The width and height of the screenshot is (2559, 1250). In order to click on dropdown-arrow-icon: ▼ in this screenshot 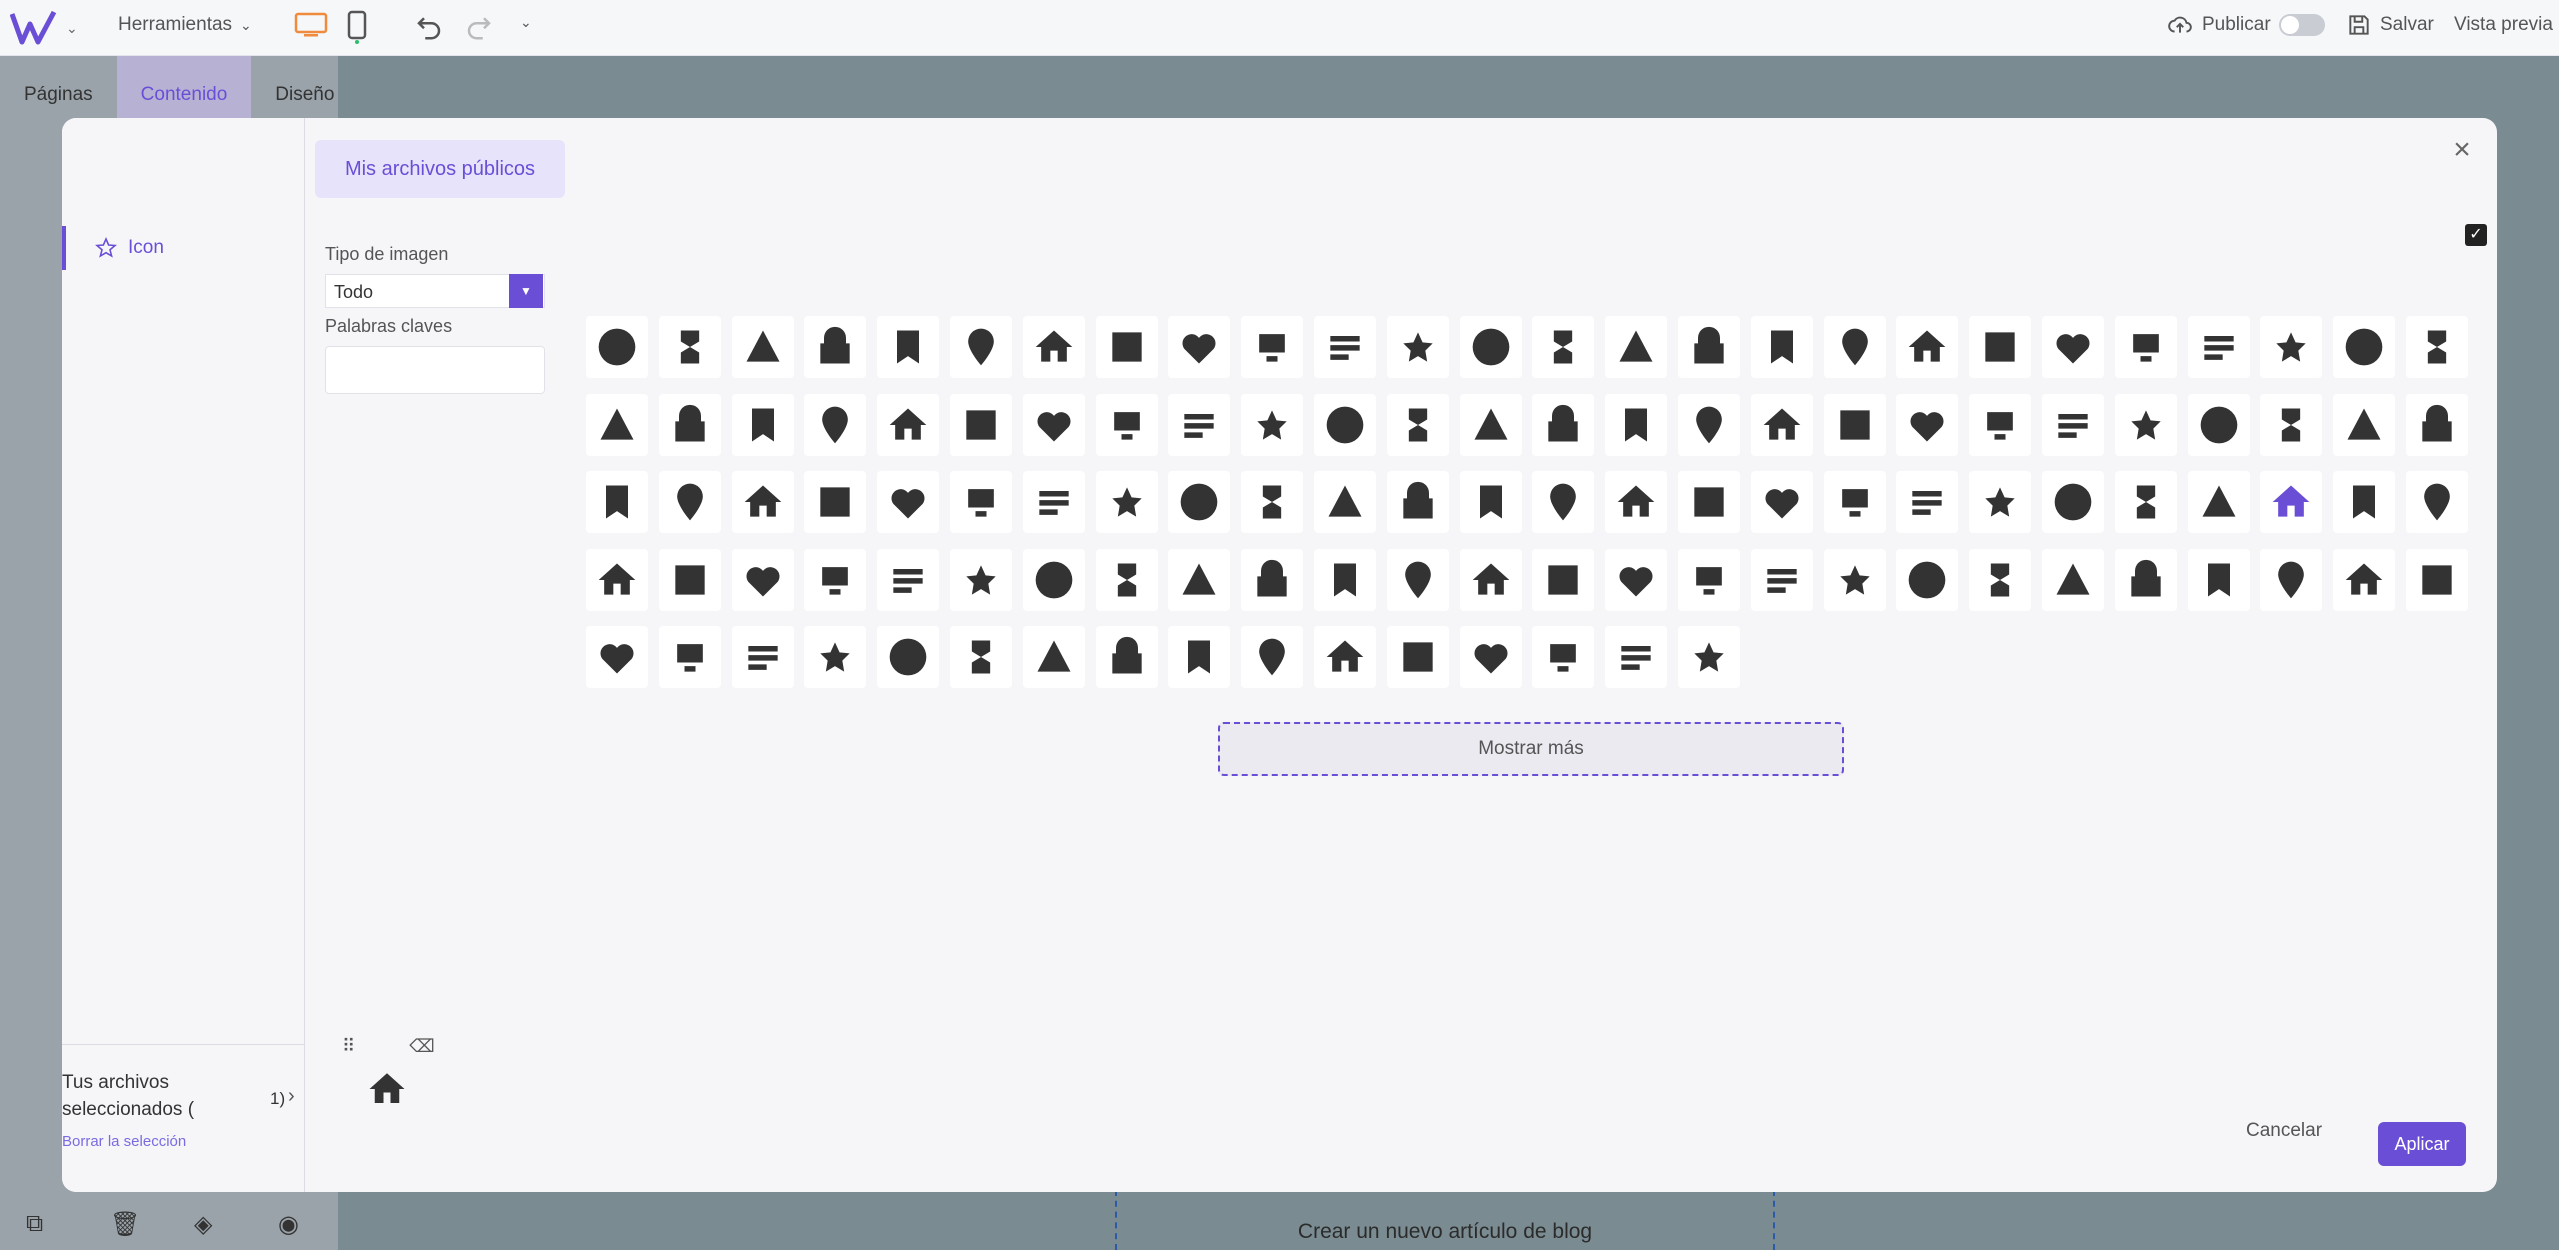, I will do `click(526, 291)`.